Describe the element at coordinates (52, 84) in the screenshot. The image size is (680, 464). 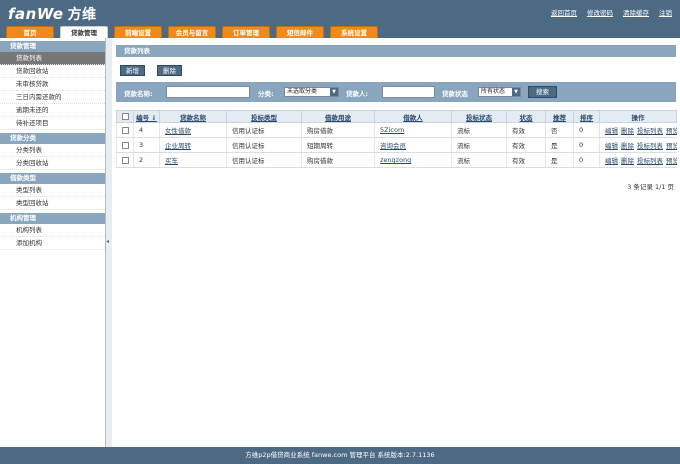
I see `sidebar-item-unreviewed: 未审核贷款` at that location.